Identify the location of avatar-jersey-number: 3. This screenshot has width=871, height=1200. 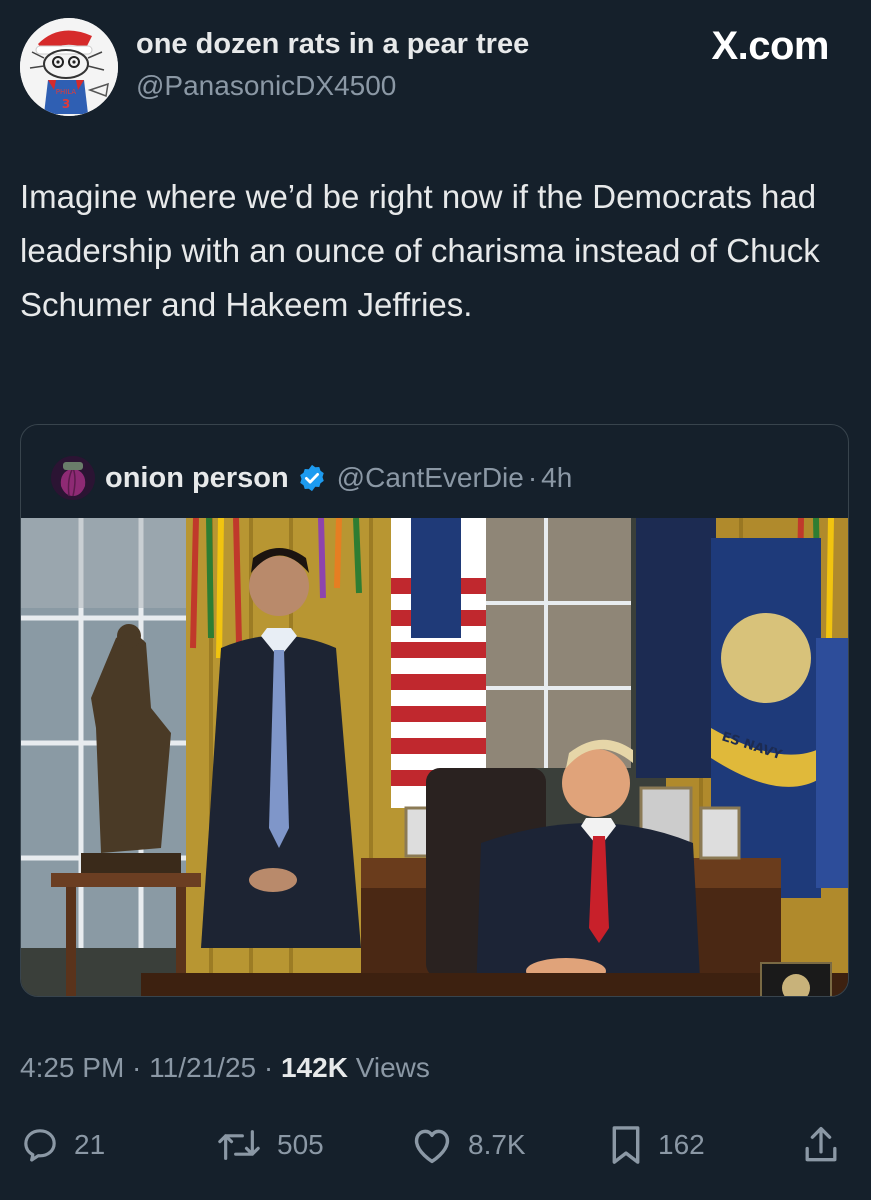
(66, 104).